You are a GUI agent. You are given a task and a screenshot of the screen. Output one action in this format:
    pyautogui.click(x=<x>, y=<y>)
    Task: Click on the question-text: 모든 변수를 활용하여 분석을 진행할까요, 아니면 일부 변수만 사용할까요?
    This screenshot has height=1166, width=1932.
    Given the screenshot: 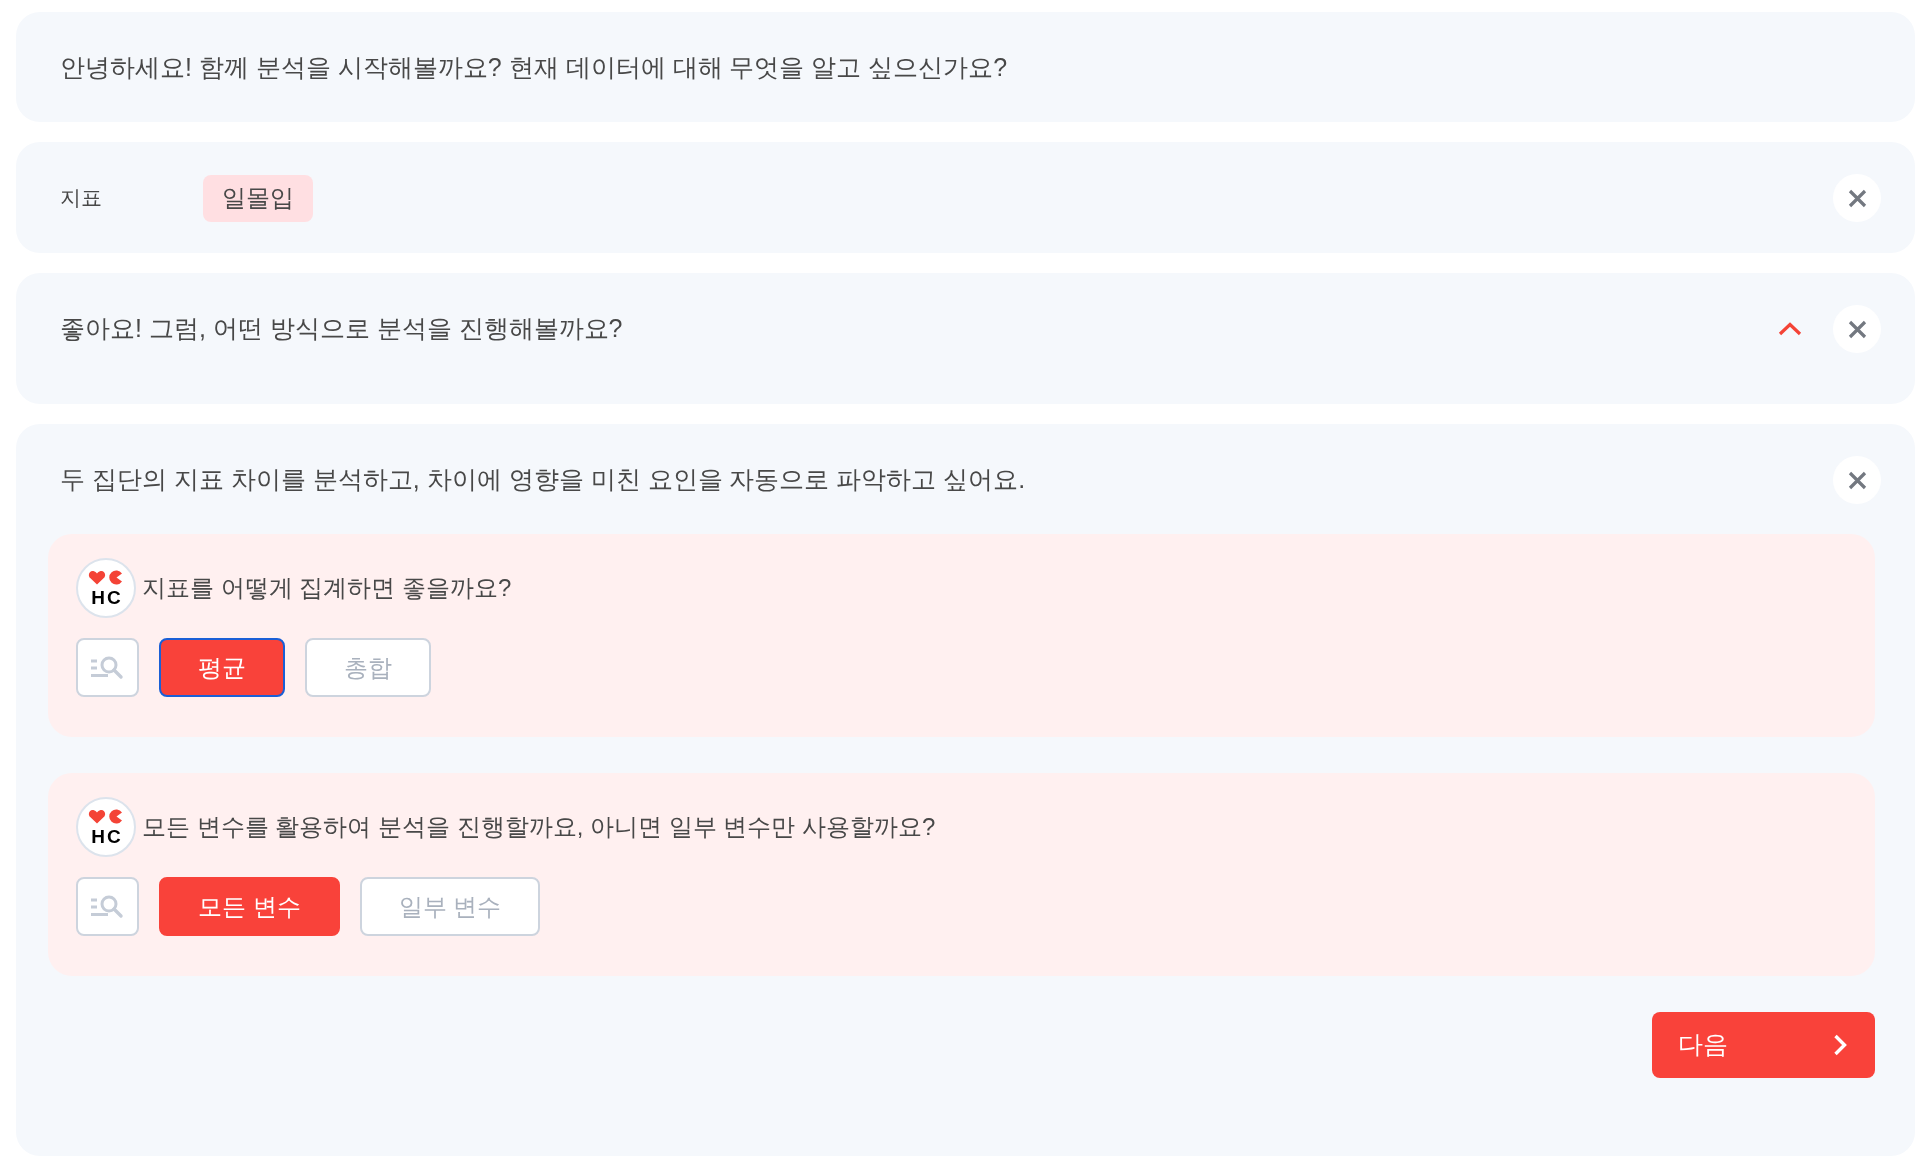 What is the action you would take?
    pyautogui.click(x=539, y=827)
    